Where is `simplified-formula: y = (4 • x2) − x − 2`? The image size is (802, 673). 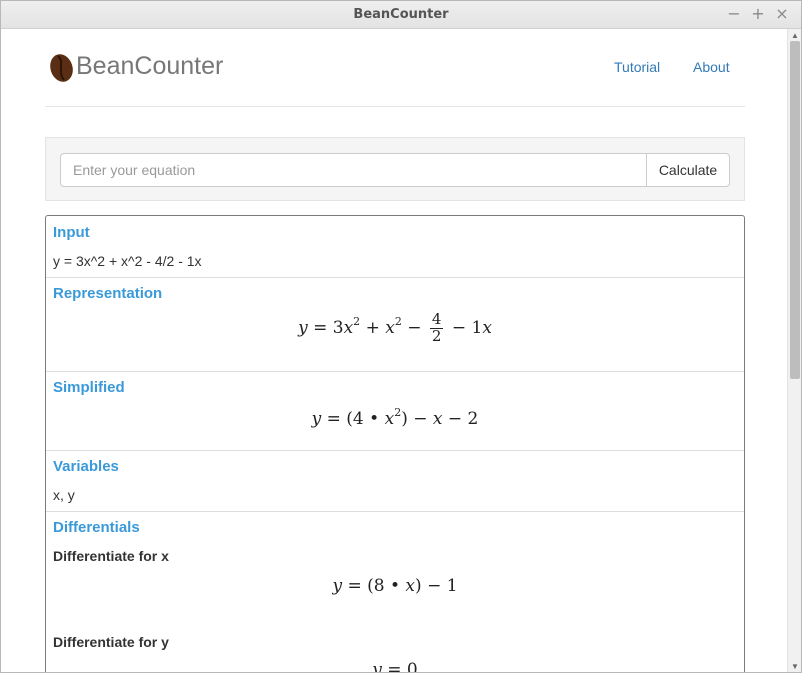 simplified-formula: y = (4 • x2) − x − 2 is located at coordinates (395, 417).